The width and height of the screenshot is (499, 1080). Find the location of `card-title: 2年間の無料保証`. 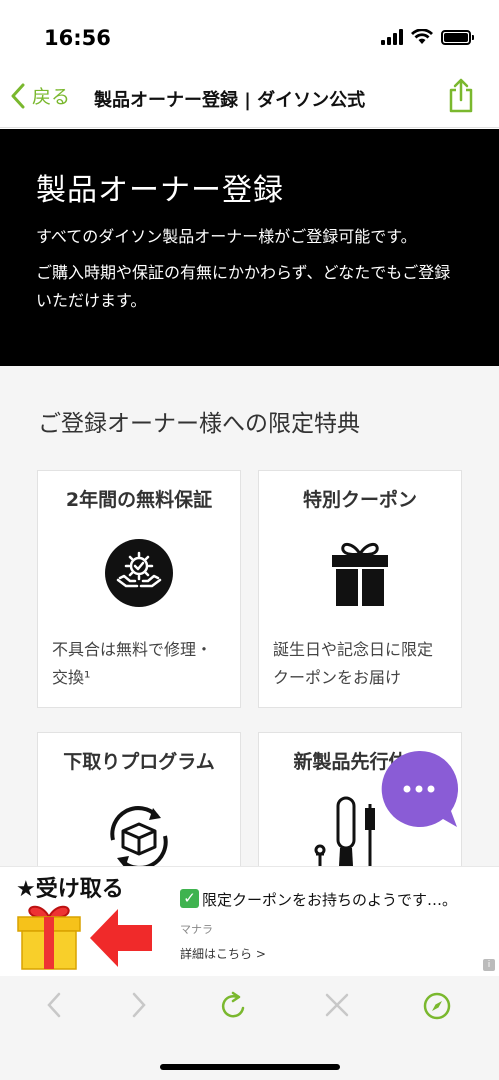

card-title: 2年間の無料保証 is located at coordinates (139, 500).